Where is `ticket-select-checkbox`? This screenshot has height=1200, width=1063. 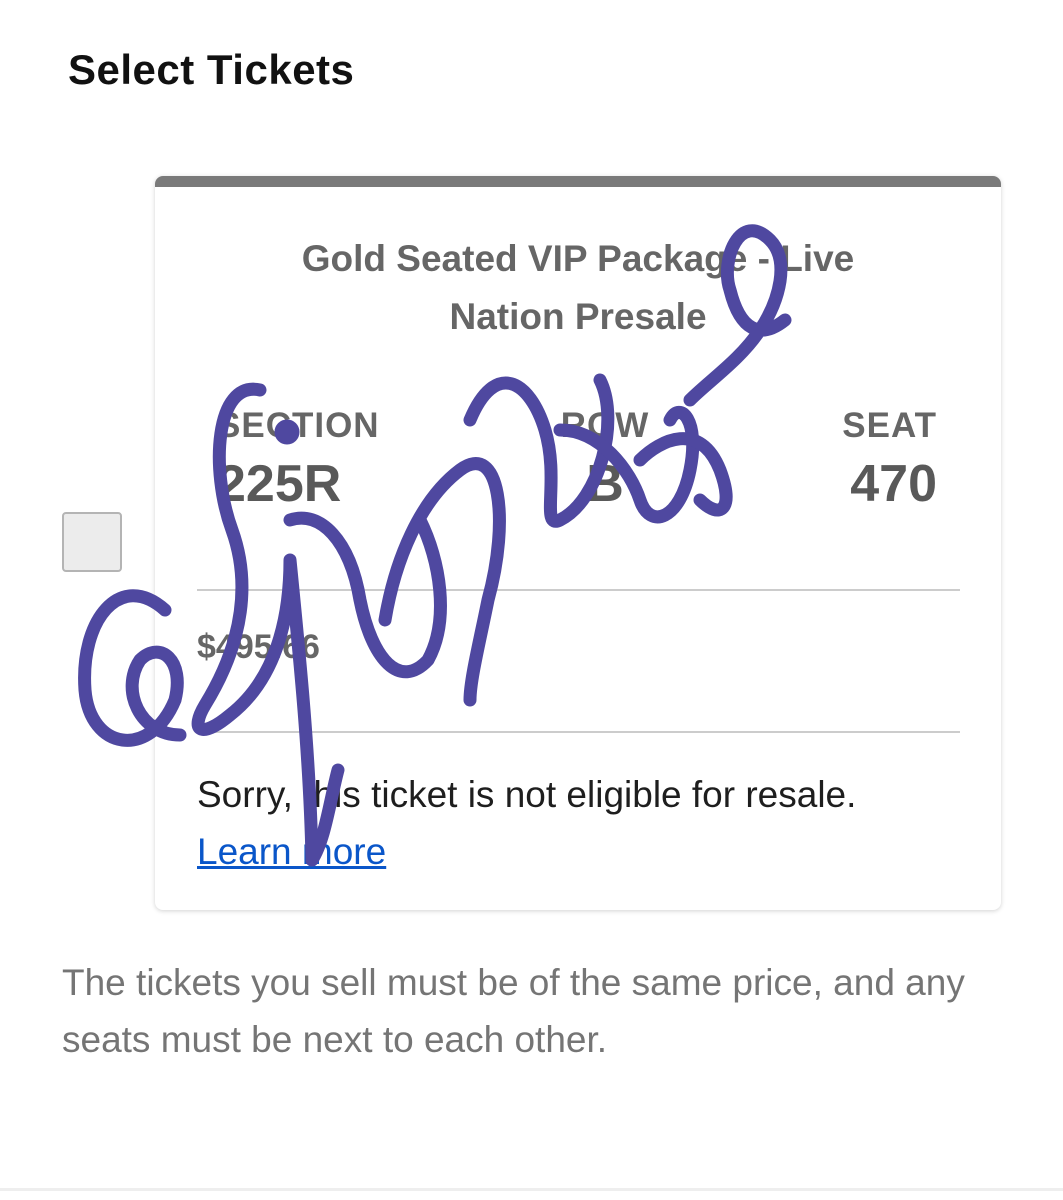
ticket-select-checkbox is located at coordinates (92, 542).